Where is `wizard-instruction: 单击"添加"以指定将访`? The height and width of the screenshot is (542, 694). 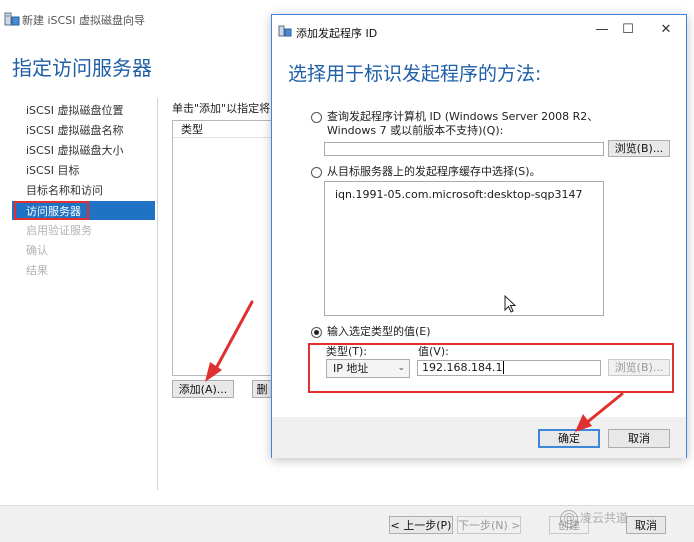 wizard-instruction: 单击"添加"以指定将访 is located at coordinates (221, 108).